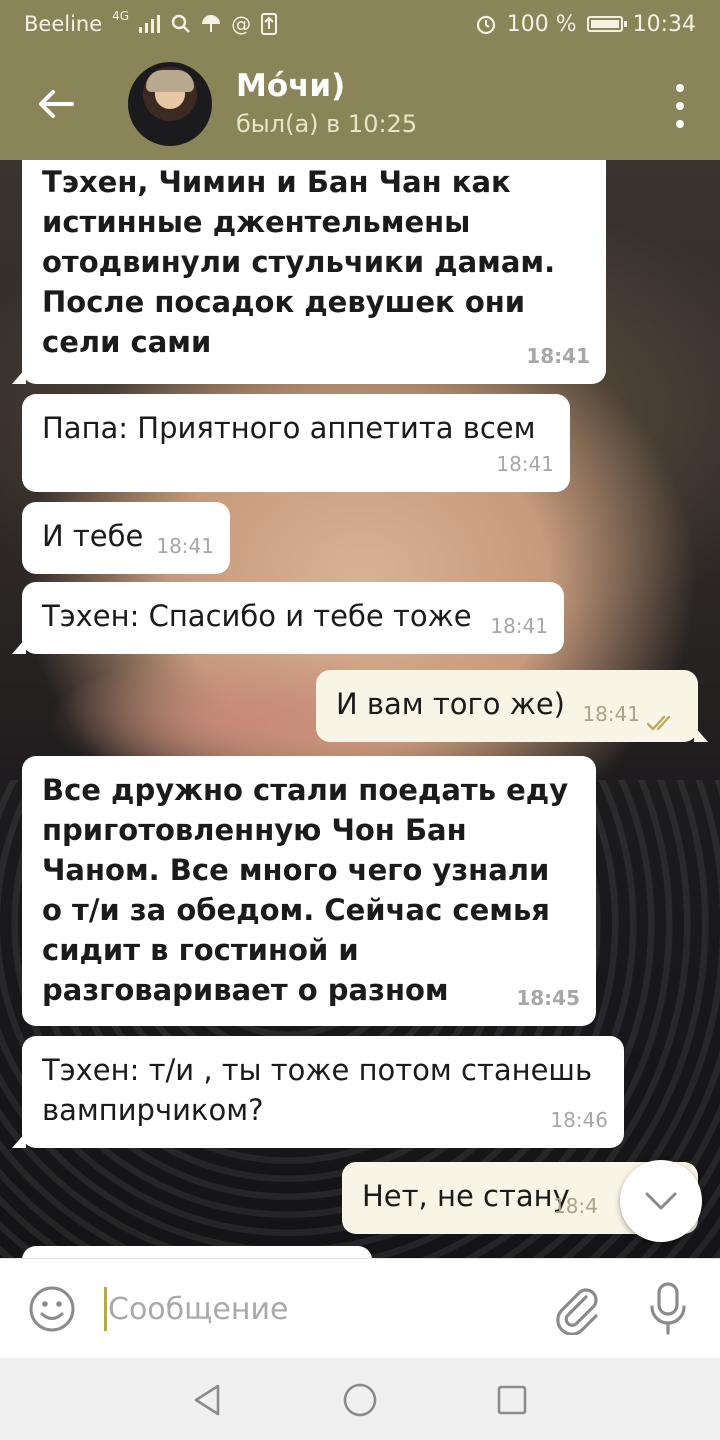 This screenshot has width=720, height=1440. I want to click on paperclip-icon, so click(578, 1309).